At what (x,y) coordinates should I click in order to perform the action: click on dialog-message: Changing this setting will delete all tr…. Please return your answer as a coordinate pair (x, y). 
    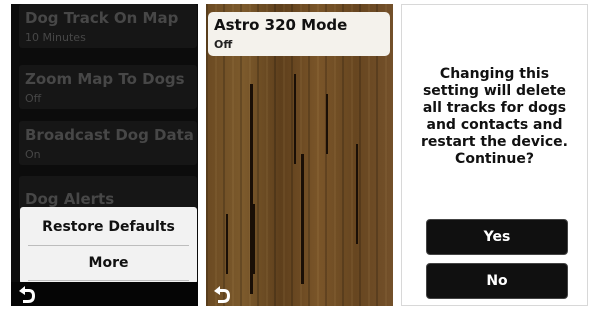
    Looking at the image, I should click on (494, 117).